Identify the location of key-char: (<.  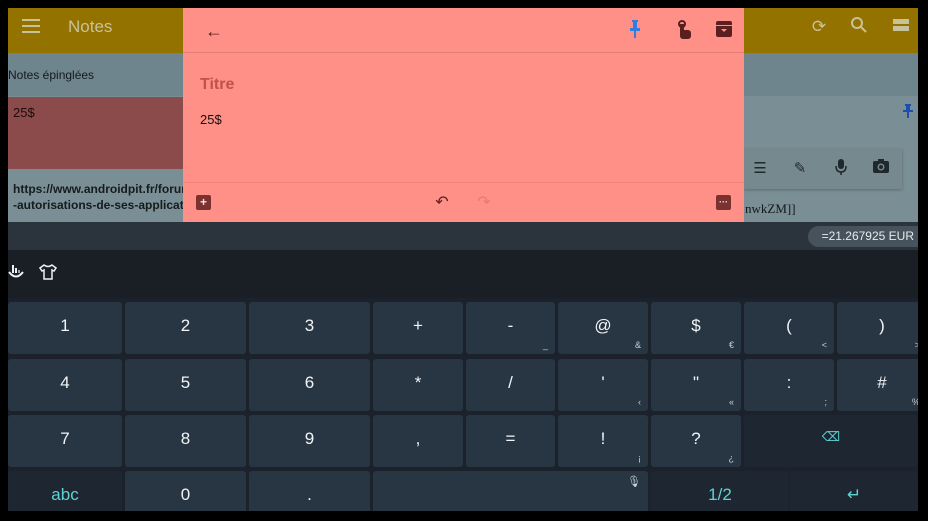
(789, 328).